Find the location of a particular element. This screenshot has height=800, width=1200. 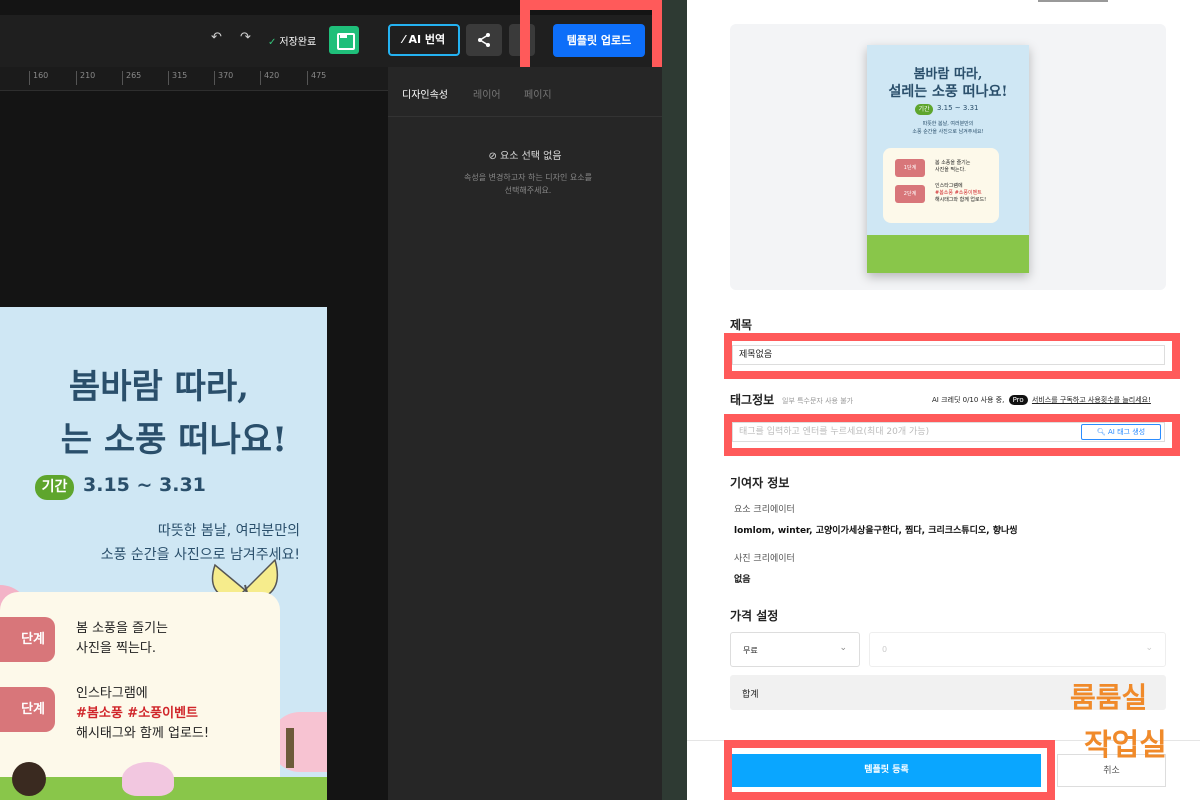

divider is located at coordinates (1073, 1).